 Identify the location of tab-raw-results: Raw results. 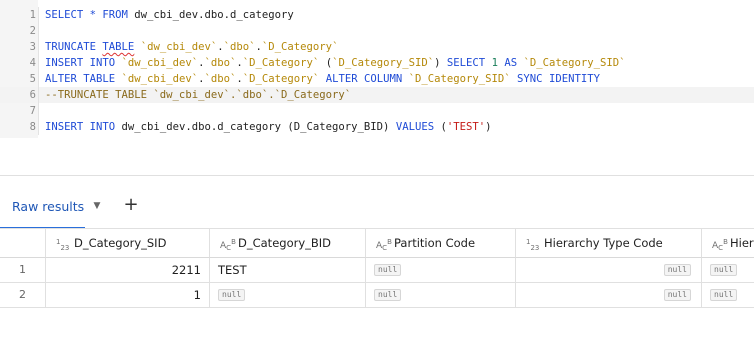
(48, 208).